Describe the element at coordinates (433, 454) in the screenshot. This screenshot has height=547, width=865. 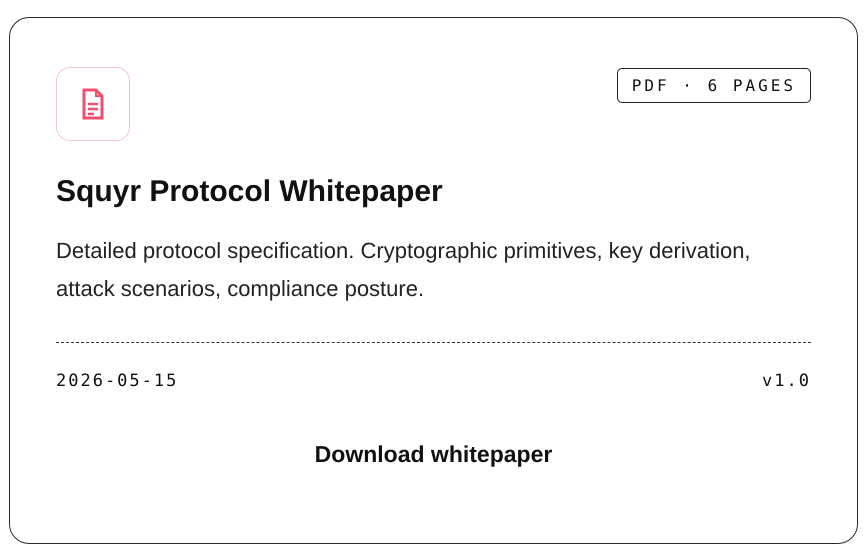
I see `download-button: Download whitepaper` at that location.